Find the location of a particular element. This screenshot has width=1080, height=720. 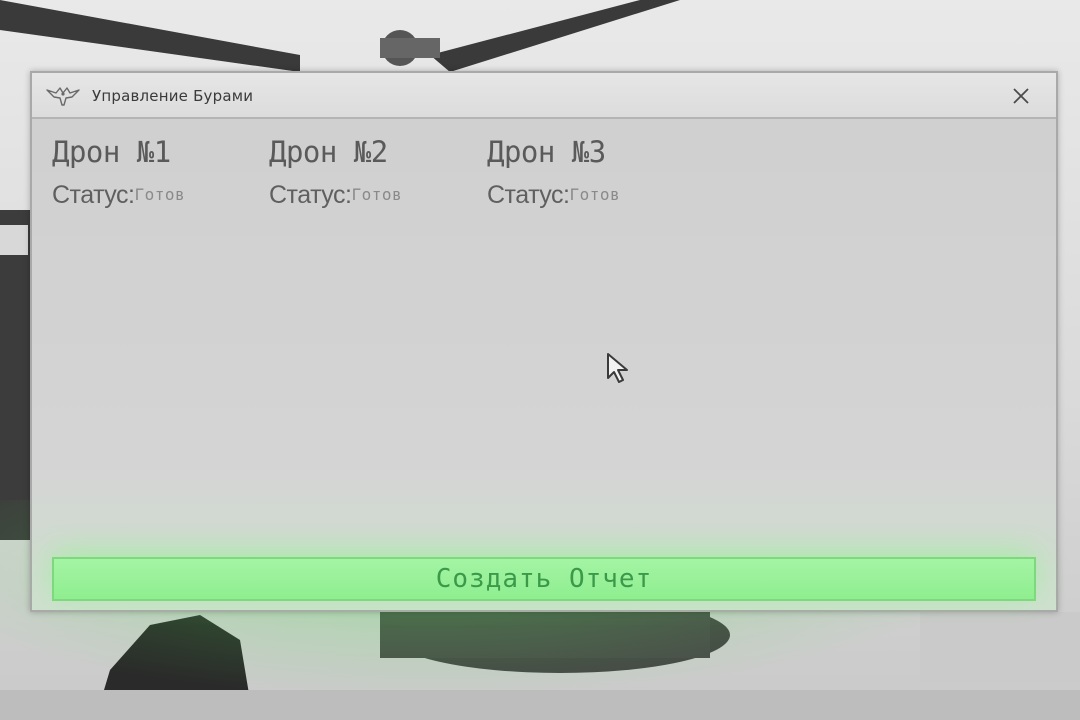

close-button is located at coordinates (1021, 96).